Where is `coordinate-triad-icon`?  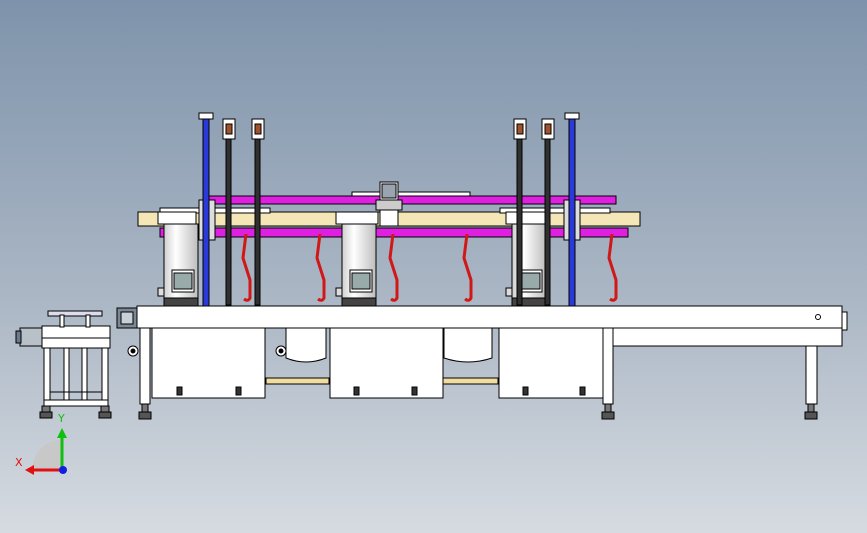
coordinate-triad-icon is located at coordinates (46, 451).